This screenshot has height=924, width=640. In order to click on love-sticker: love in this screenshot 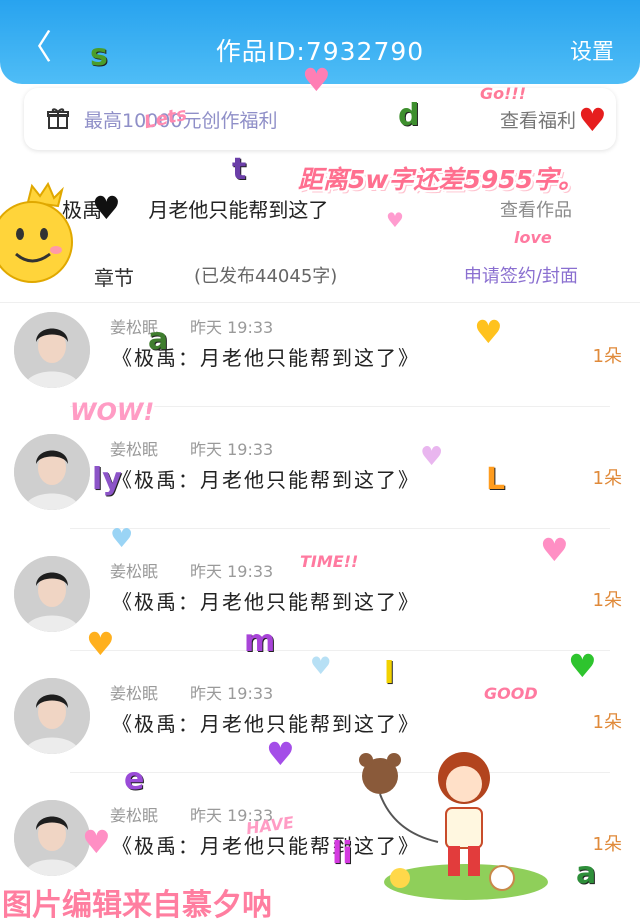, I will do `click(533, 237)`.